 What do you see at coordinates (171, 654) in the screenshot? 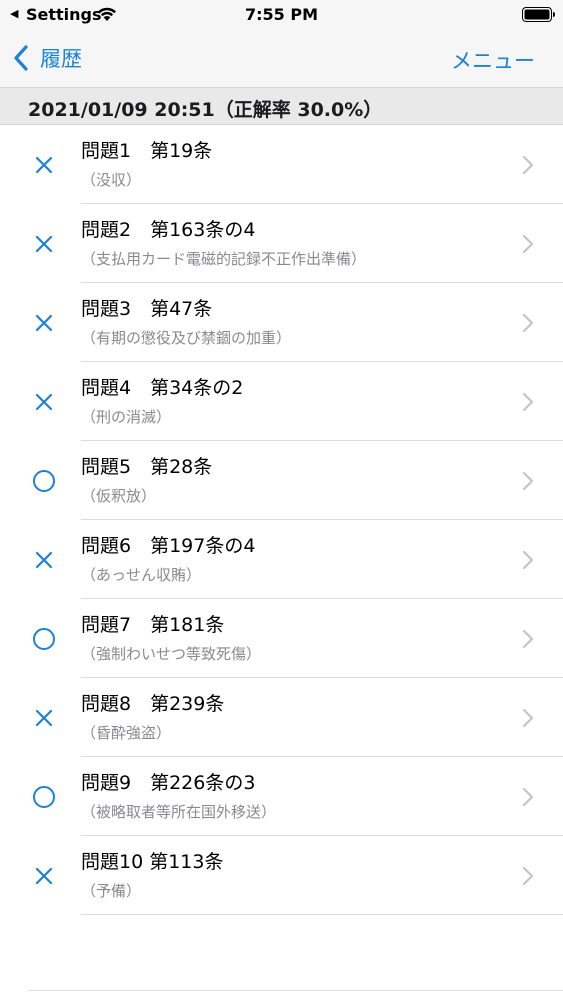
I see `question-subtitle: （強制わいせつ等致死傷）` at bounding box center [171, 654].